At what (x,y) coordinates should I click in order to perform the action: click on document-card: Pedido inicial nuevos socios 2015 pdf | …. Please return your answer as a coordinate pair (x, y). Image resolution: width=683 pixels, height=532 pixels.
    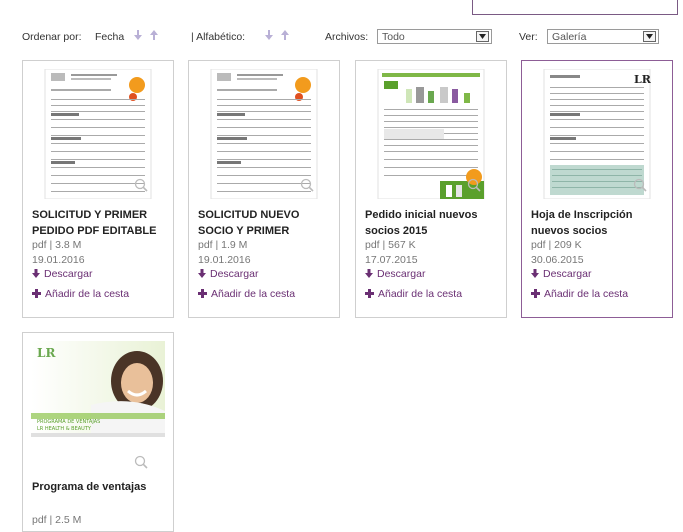
    Looking at the image, I should click on (431, 189).